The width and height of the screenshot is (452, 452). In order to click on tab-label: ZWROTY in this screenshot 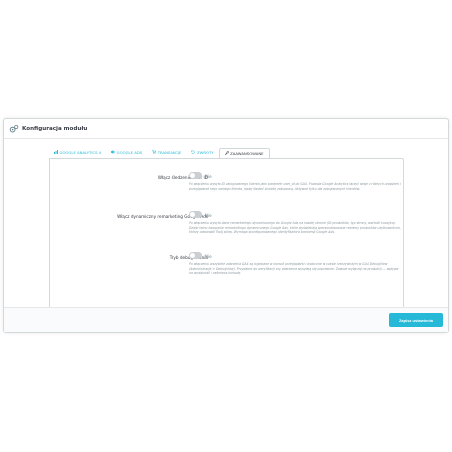, I will do `click(205, 152)`.